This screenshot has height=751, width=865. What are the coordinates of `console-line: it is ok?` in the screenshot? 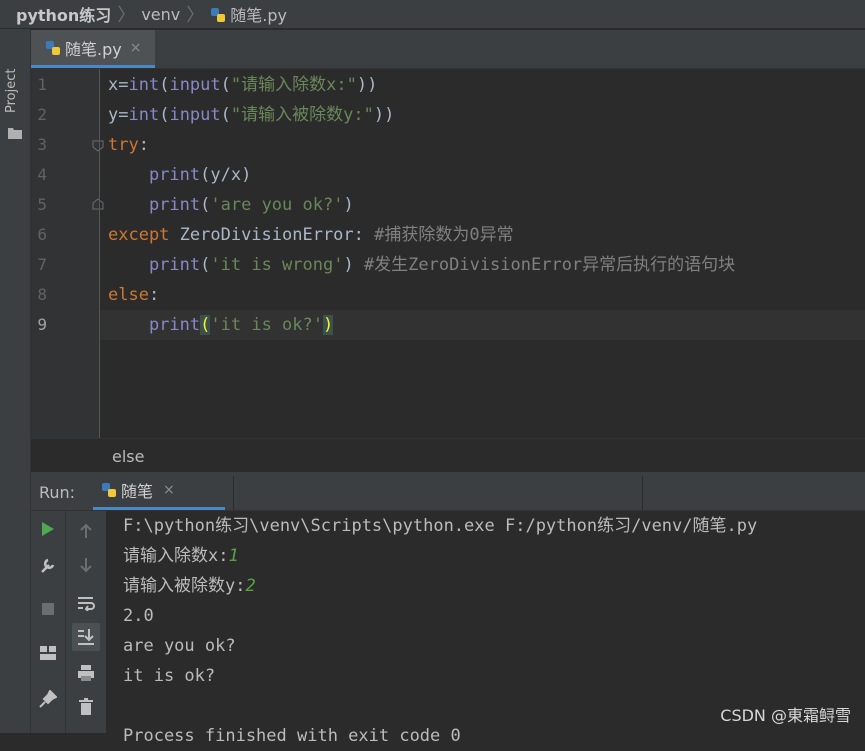 It's located at (169, 676).